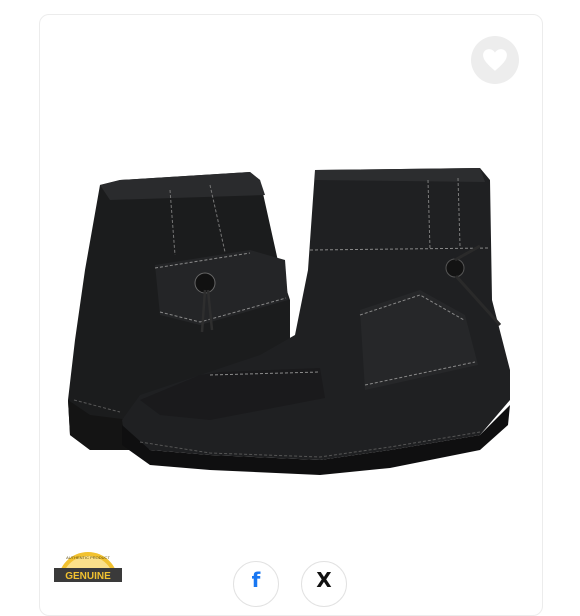 This screenshot has height=616, width=580. I want to click on favorite-button, so click(495, 60).